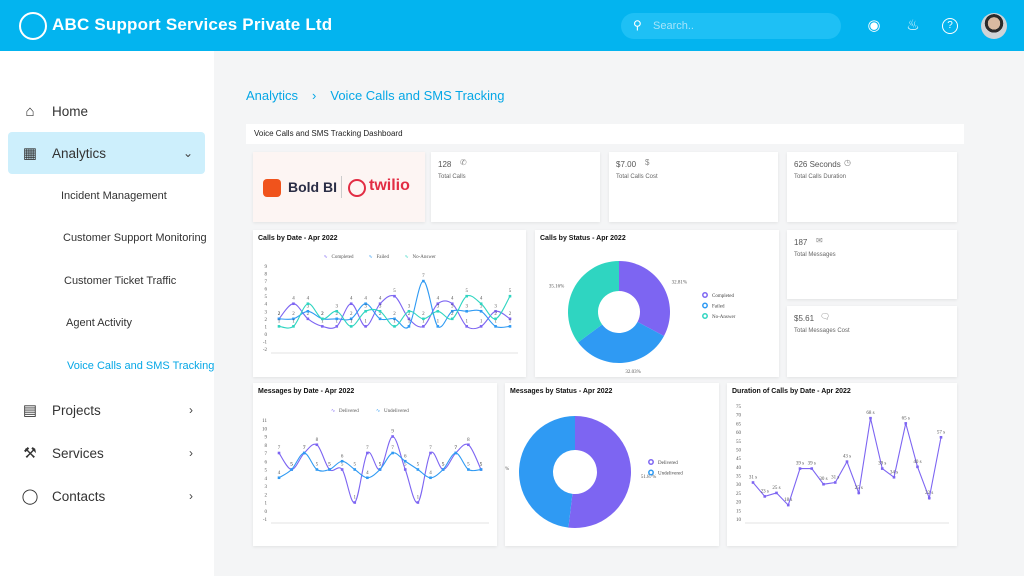 The width and height of the screenshot is (1024, 576). What do you see at coordinates (739, 424) in the screenshot?
I see `y-tick-label: 65` at bounding box center [739, 424].